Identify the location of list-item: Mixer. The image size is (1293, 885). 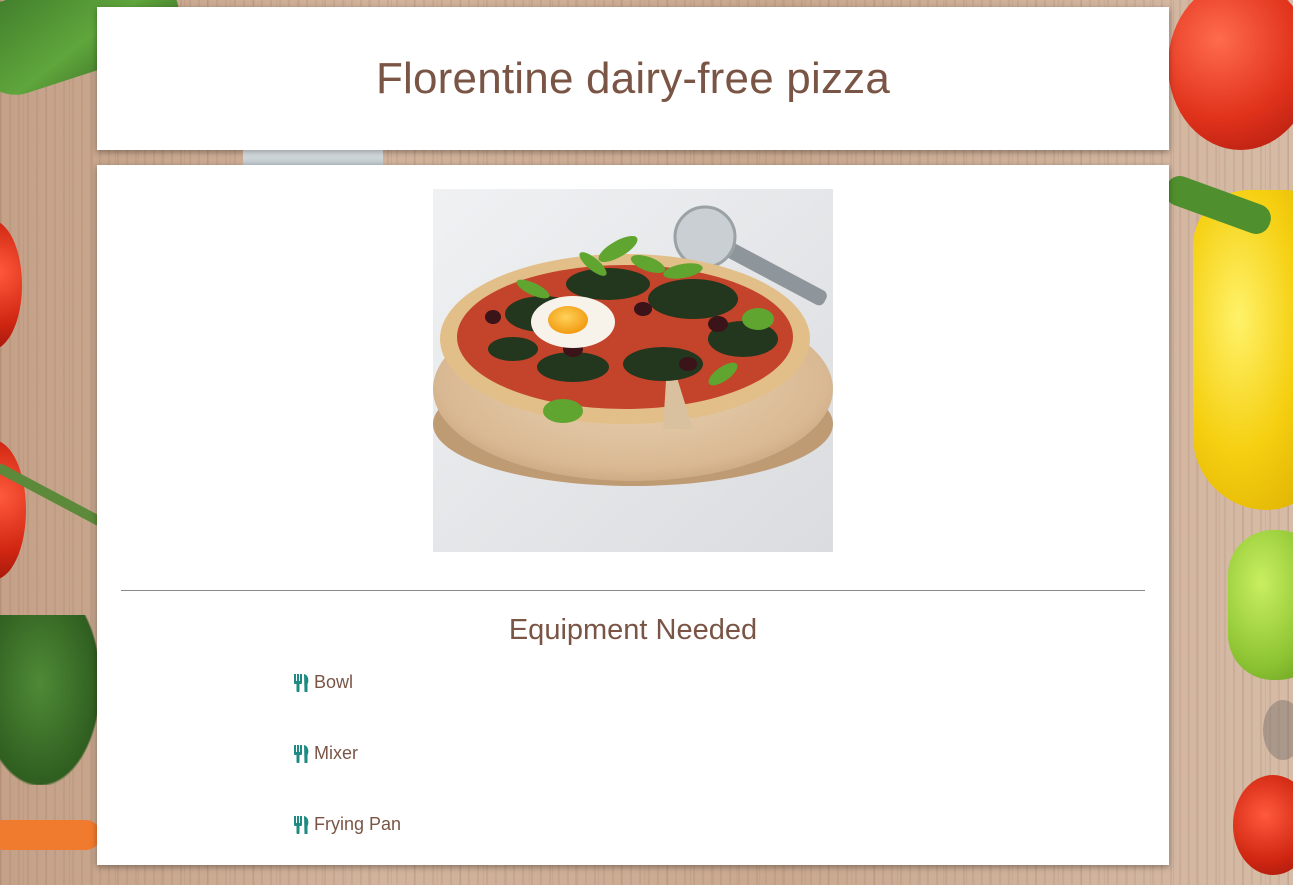
(347, 778).